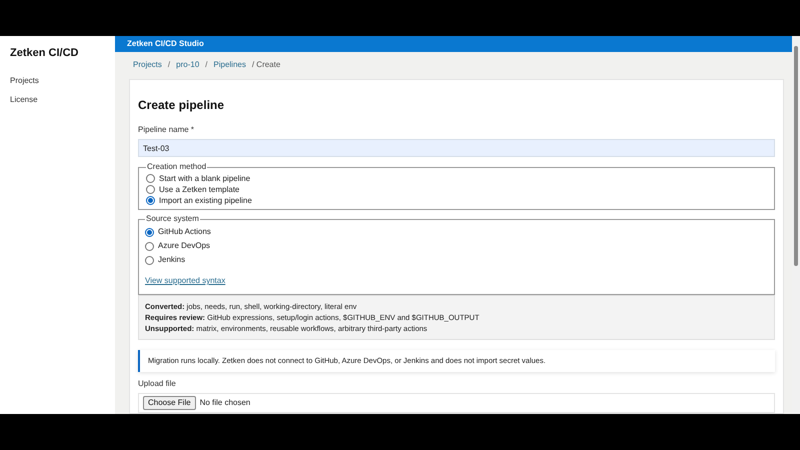 The height and width of the screenshot is (450, 800). I want to click on sidebar-item: Projects, so click(57, 84).